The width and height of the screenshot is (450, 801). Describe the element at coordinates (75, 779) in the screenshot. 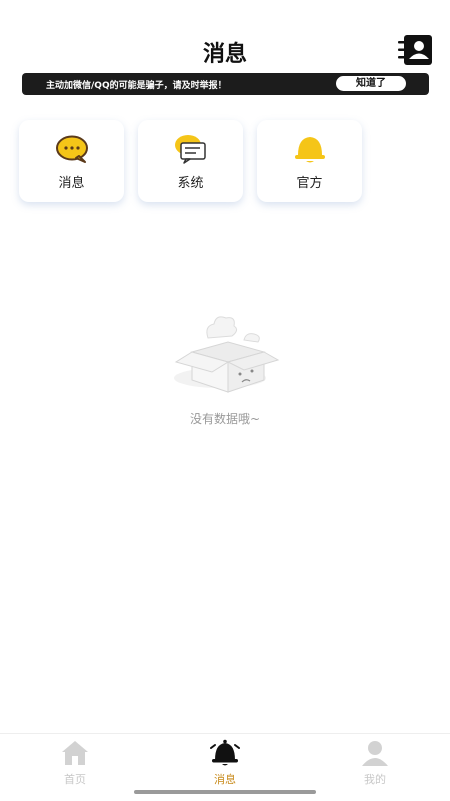

I see `tab-home-label: 首页` at that location.